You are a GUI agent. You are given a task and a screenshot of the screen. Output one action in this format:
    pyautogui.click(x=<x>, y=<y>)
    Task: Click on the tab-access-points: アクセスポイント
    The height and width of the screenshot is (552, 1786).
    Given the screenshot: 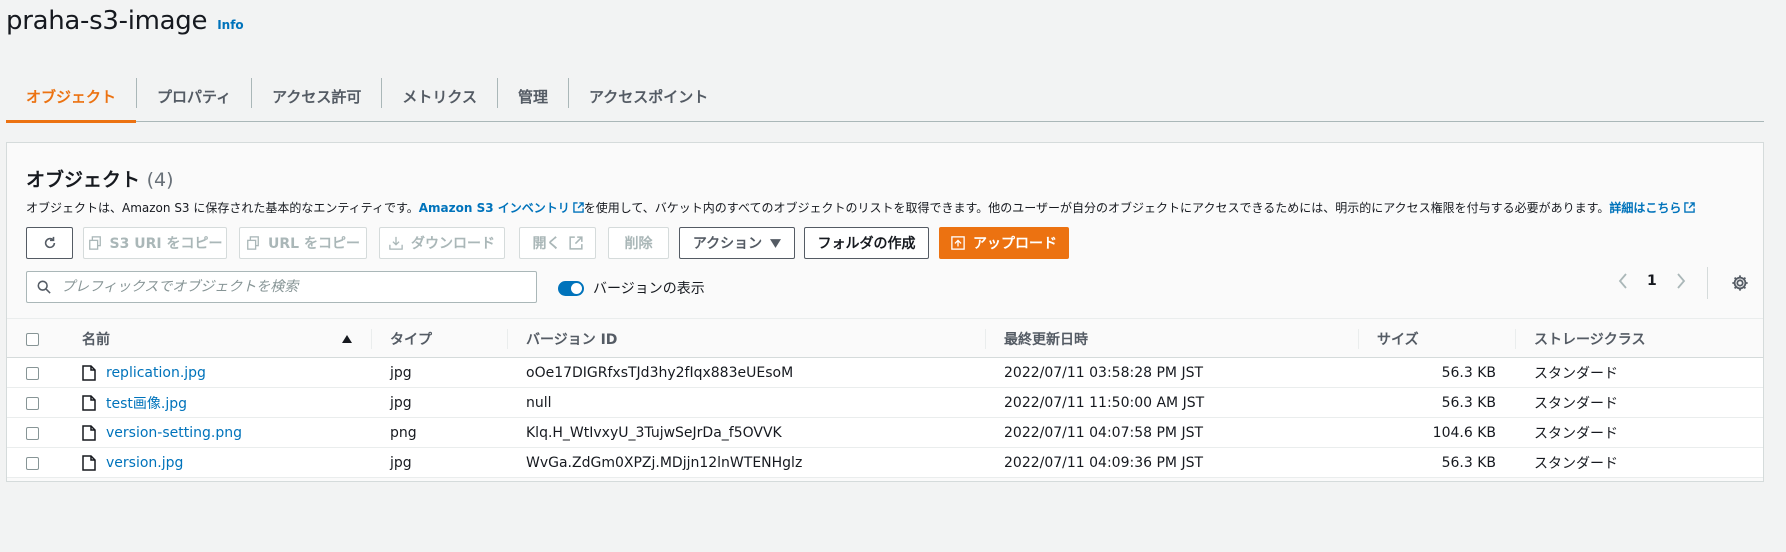 What is the action you would take?
    pyautogui.click(x=648, y=96)
    